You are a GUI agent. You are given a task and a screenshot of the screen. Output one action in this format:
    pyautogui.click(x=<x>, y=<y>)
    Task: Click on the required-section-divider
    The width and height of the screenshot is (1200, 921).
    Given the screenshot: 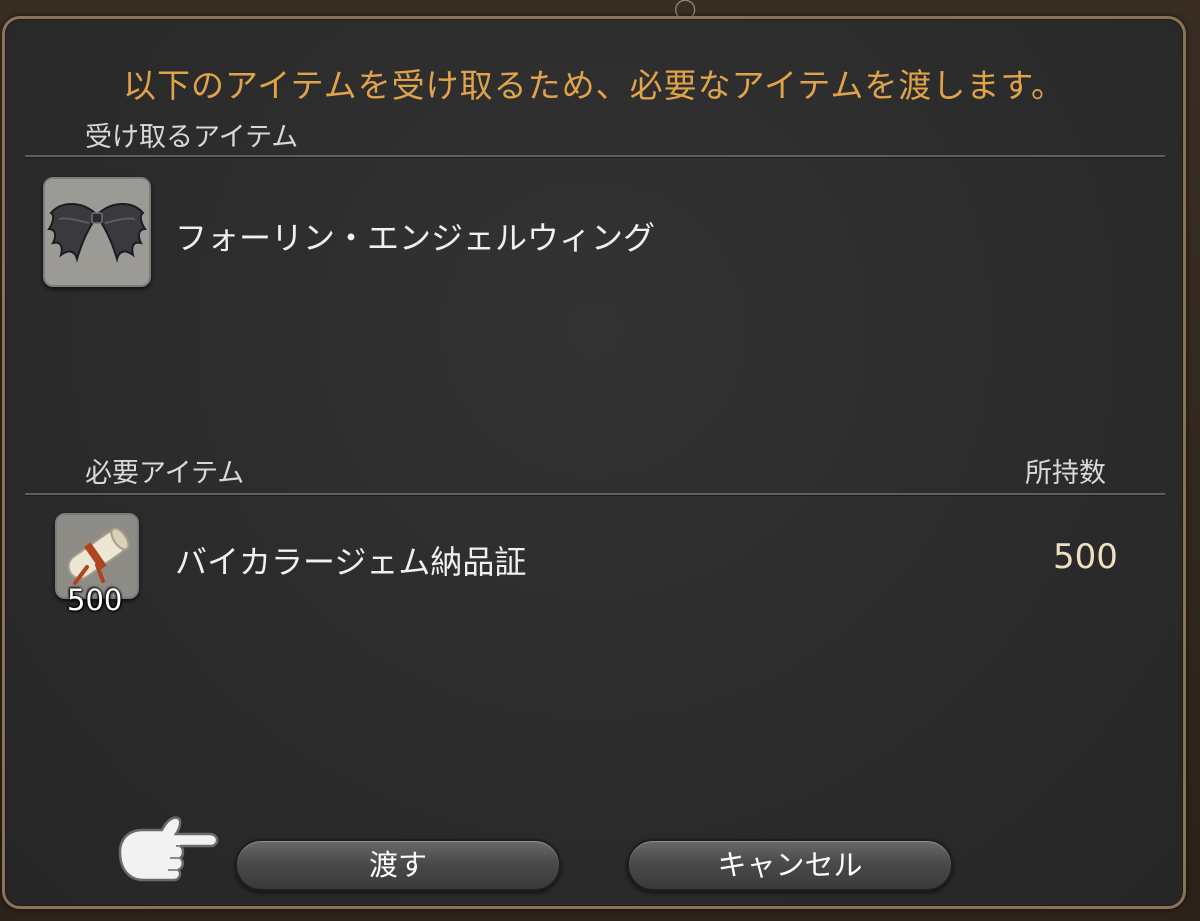 What is the action you would take?
    pyautogui.click(x=595, y=494)
    